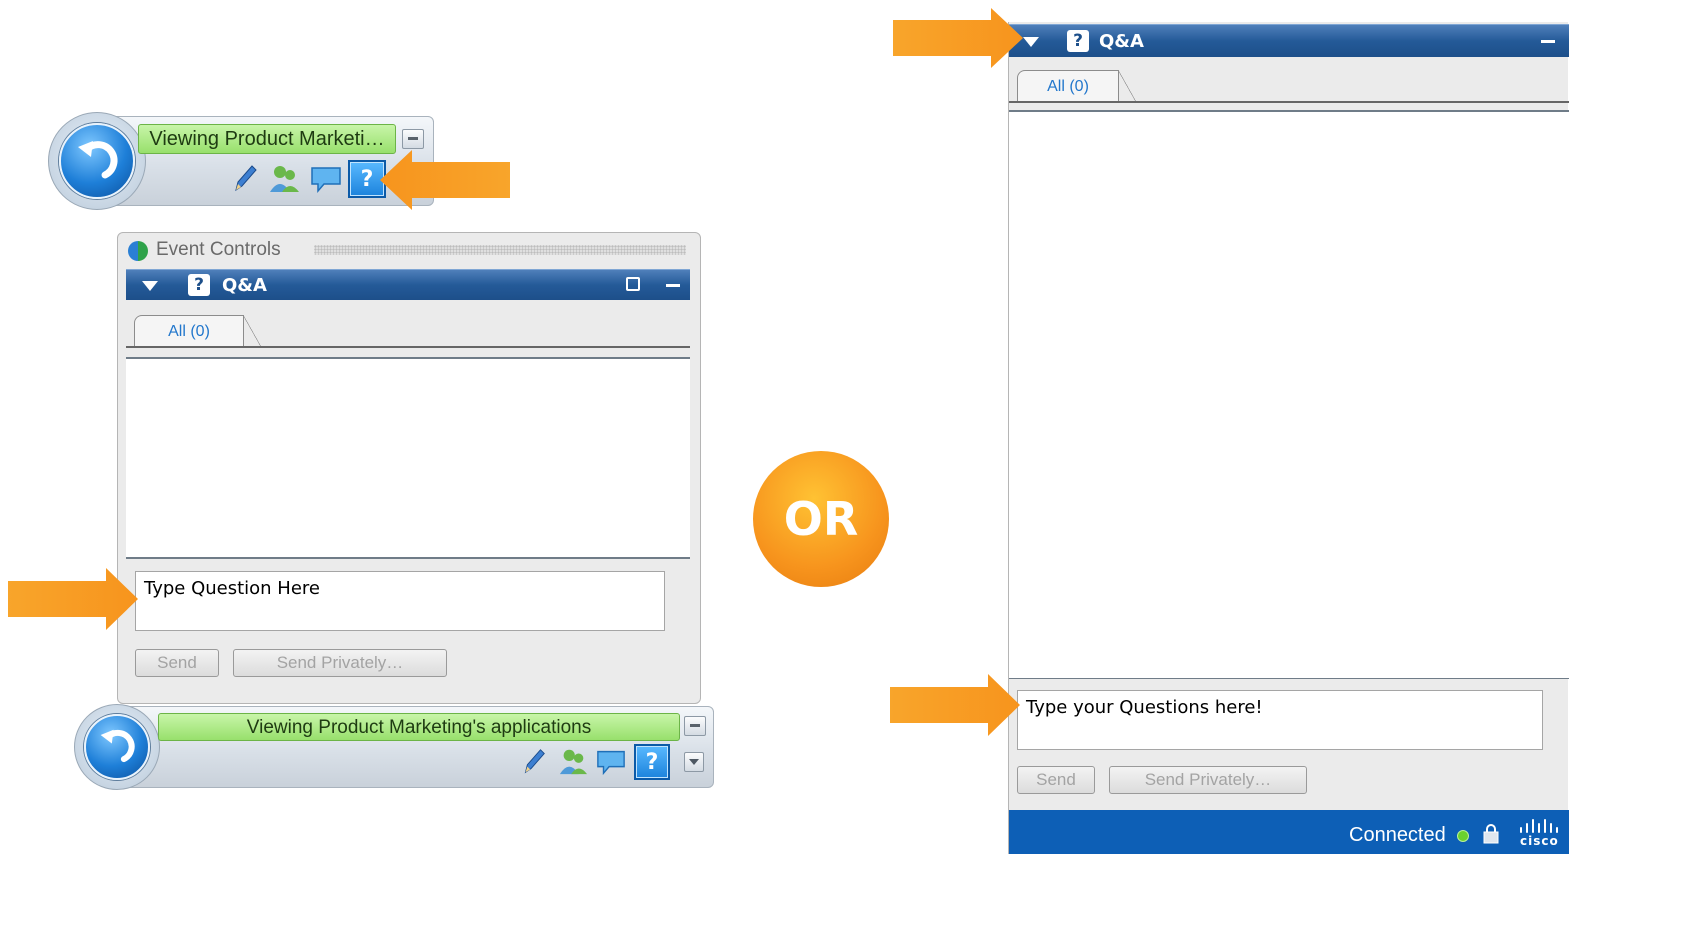 This screenshot has height=930, width=1708. Describe the element at coordinates (955, 705) in the screenshot. I see `arrow-to-docked-question-input` at that location.